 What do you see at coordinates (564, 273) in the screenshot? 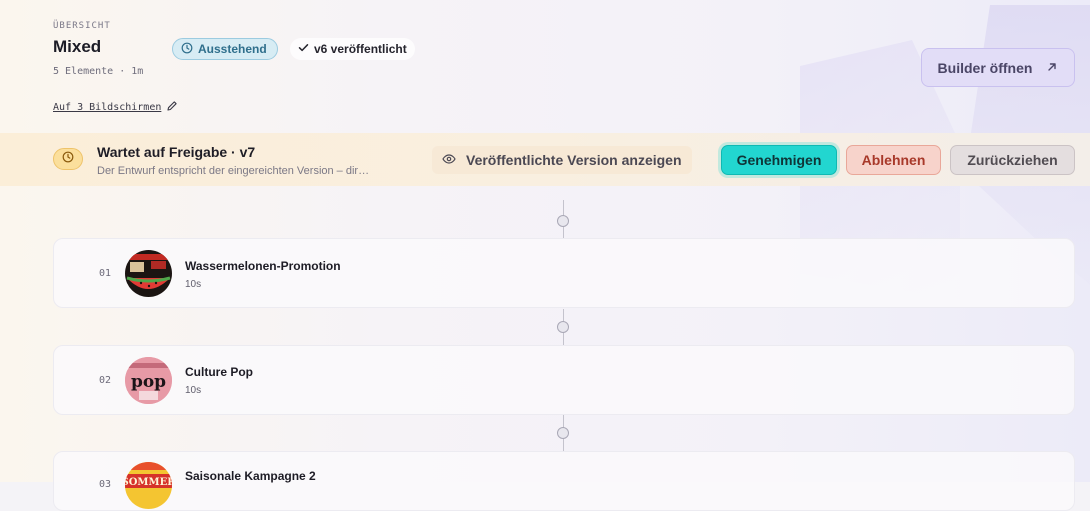
I see `playlist-item: 01 Wassermelonen-Promotion 10s` at bounding box center [564, 273].